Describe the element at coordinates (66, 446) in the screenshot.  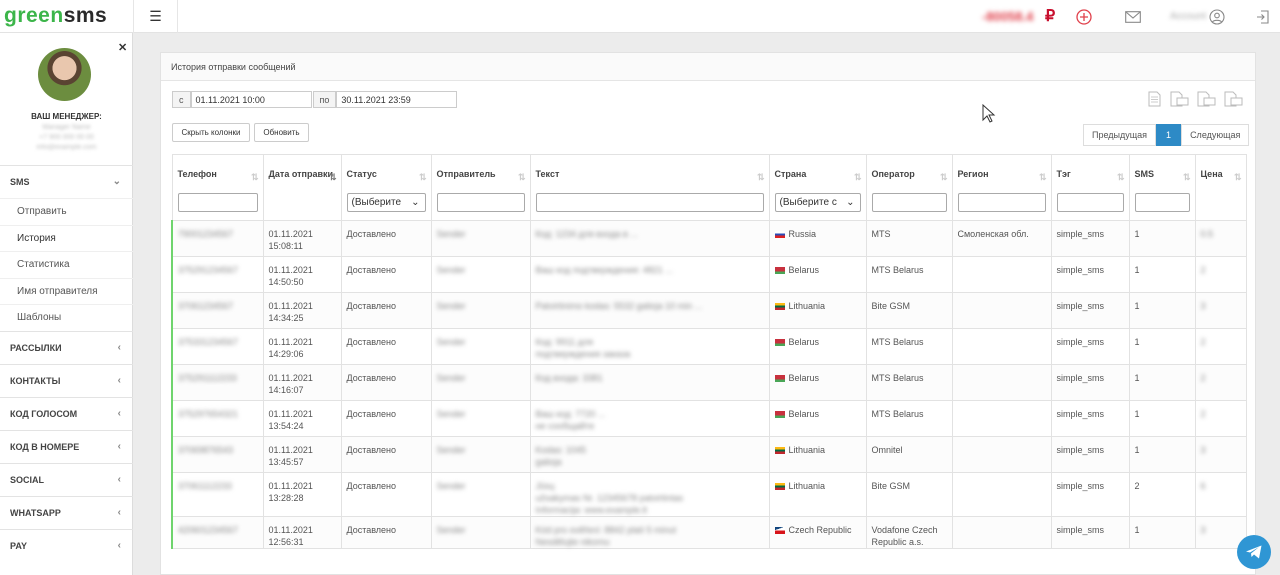
I see `sidebar-section-number-code: КОД В НОМЕРЕ ‹` at that location.